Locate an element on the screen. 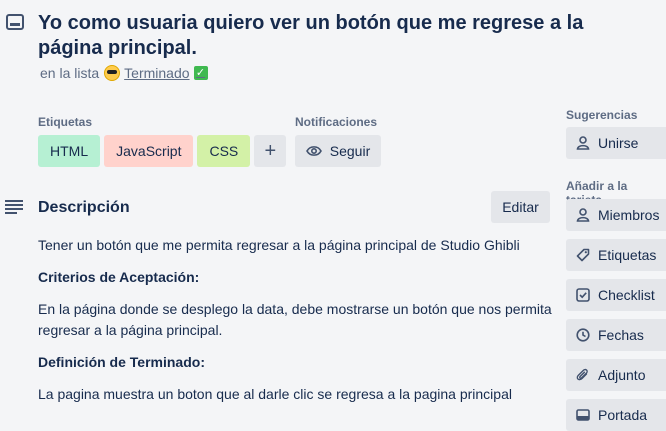  labels-list: HTML JavaScript CSS + is located at coordinates (162, 151).